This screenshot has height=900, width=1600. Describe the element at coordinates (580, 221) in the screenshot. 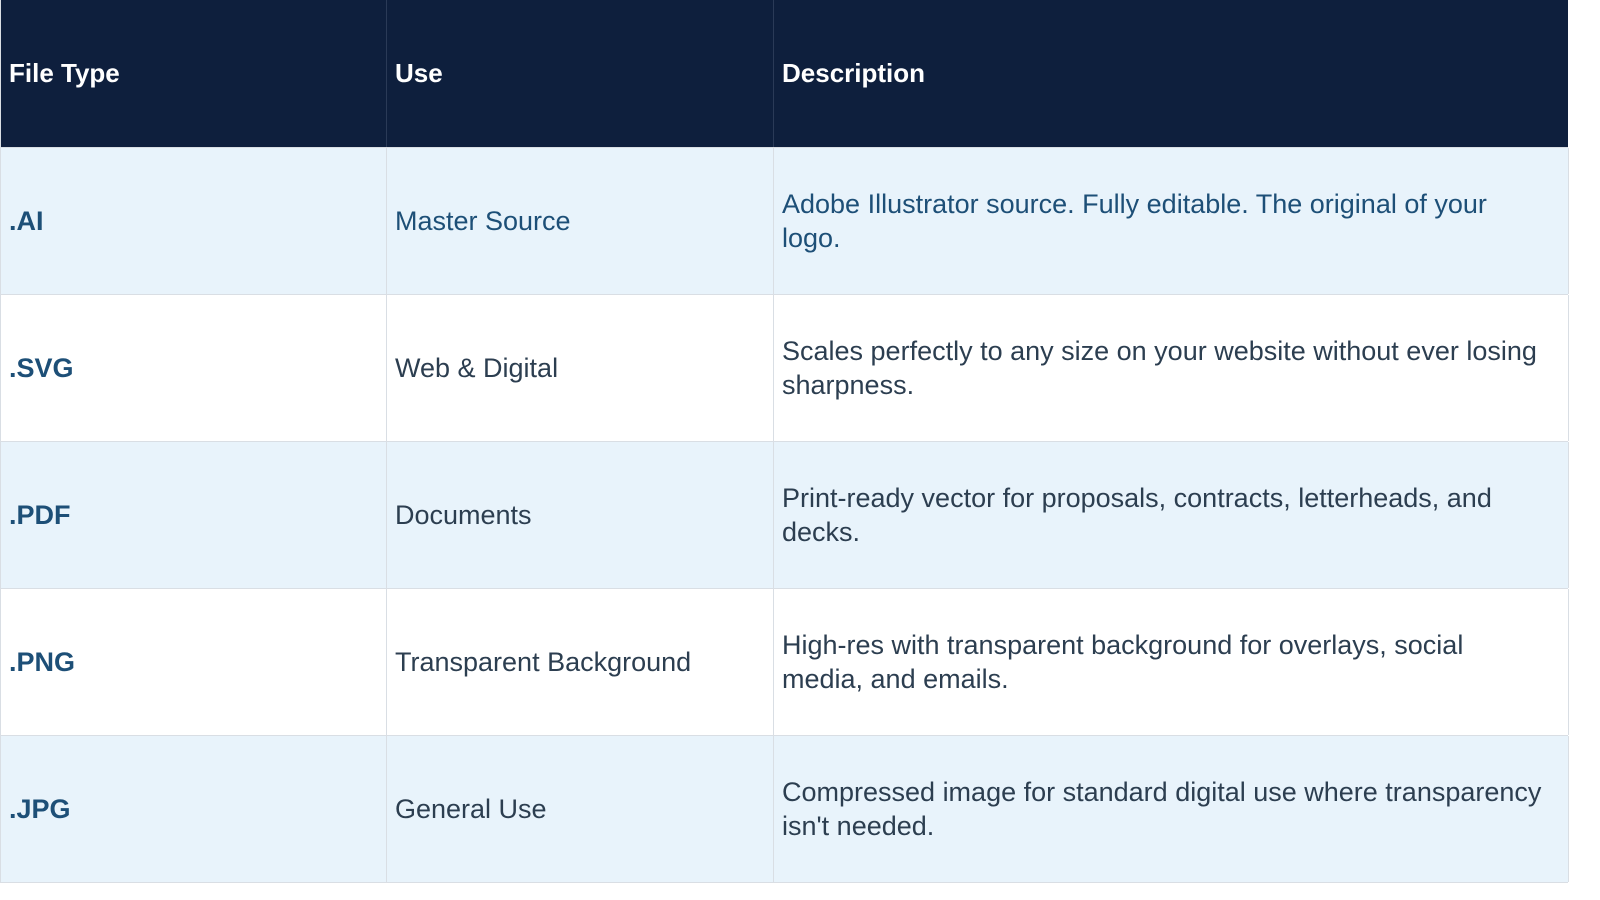

I see `cell-use: Master Source` at that location.